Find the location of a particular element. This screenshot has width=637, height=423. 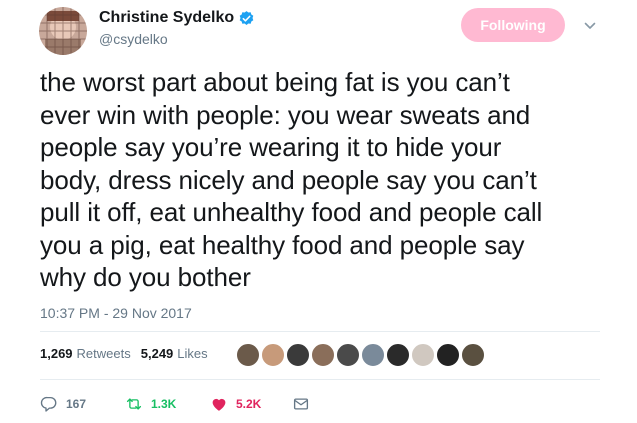

likes-count: 5,249 is located at coordinates (157, 353).